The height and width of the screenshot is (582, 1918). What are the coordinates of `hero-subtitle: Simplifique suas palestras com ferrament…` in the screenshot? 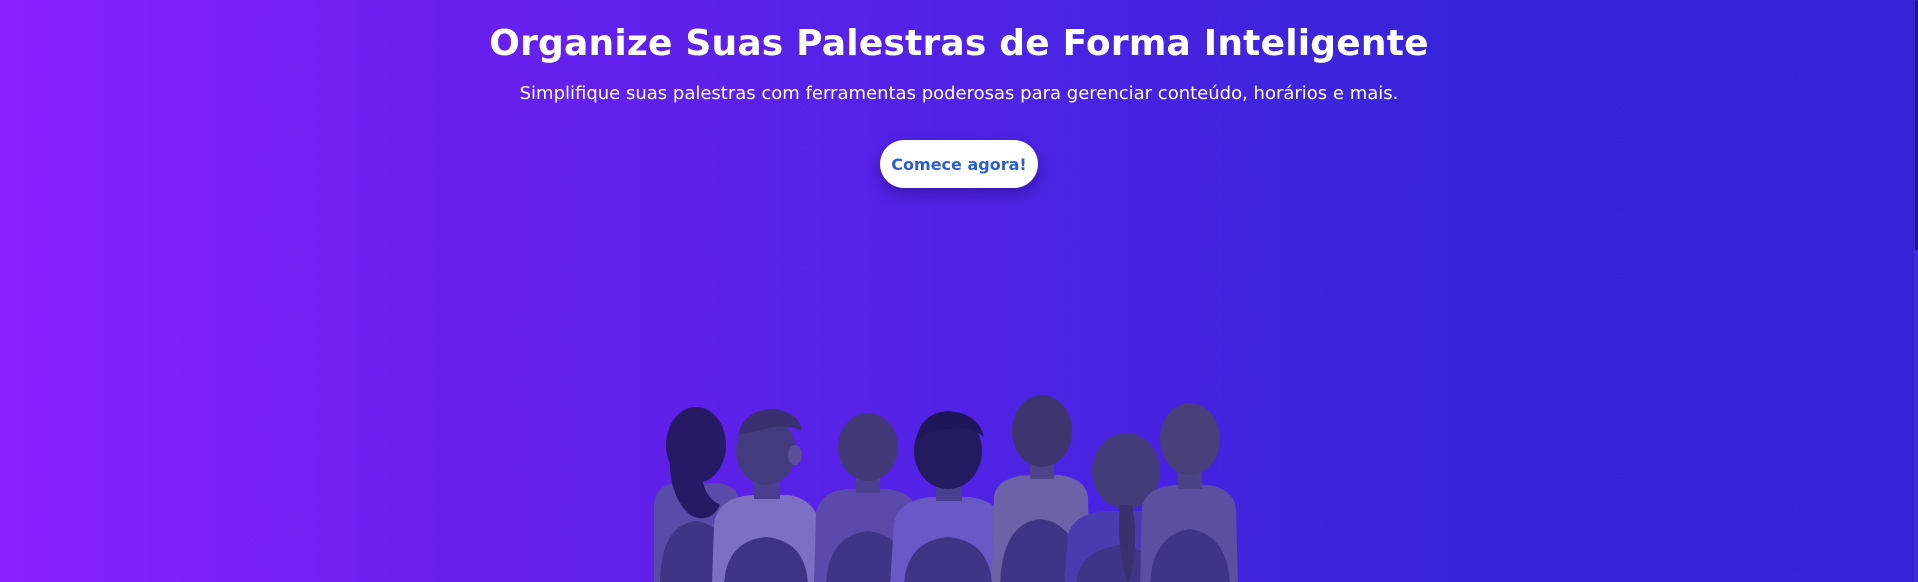 It's located at (959, 93).